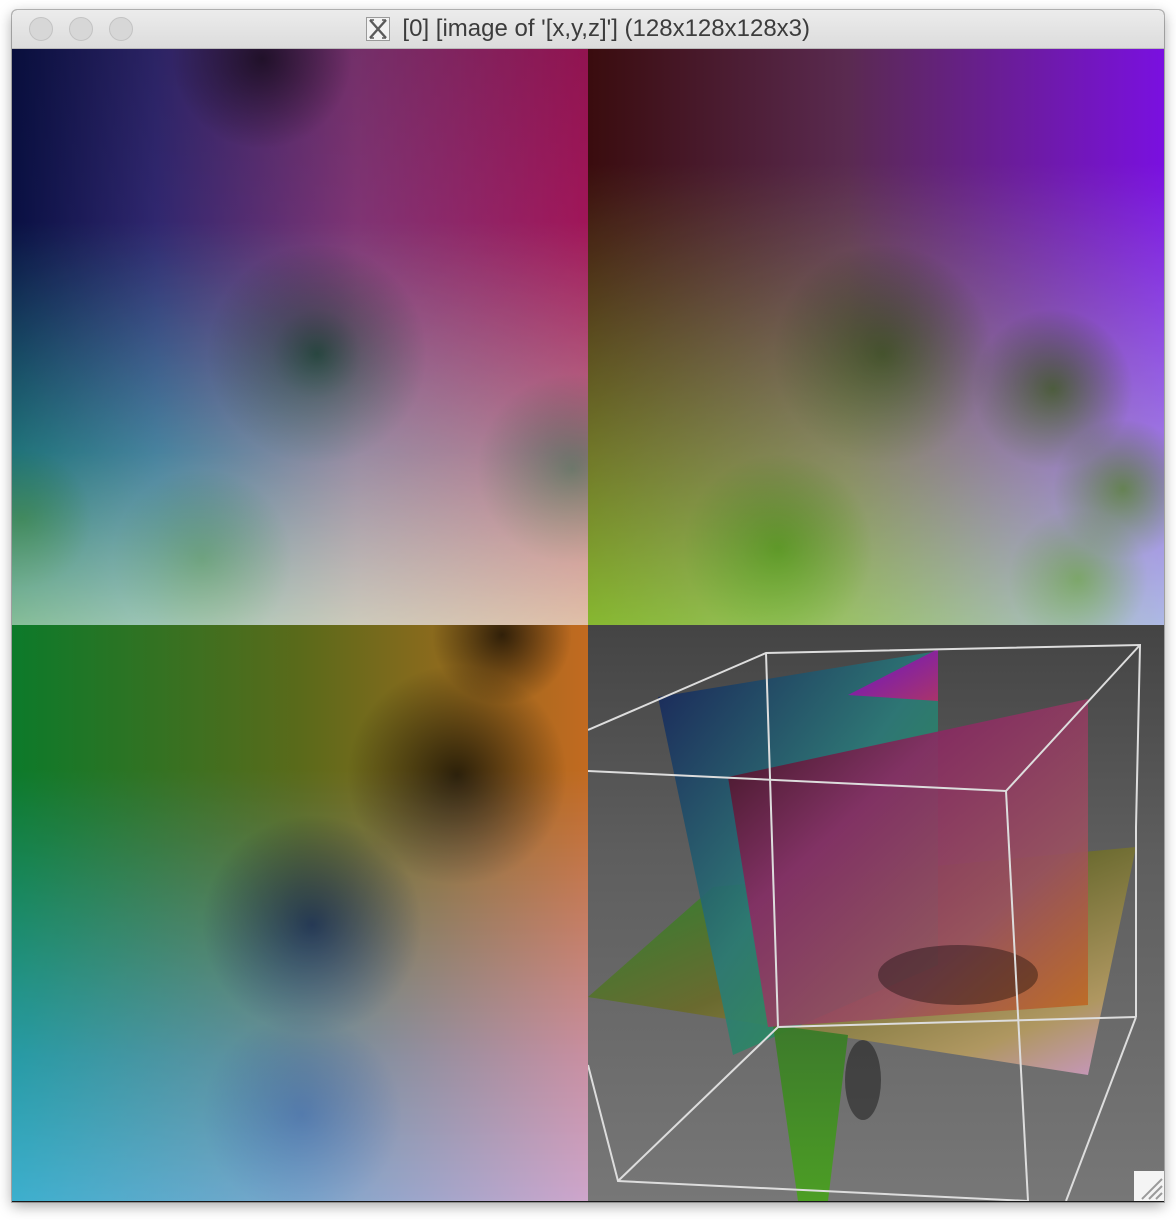  I want to click on resize-grip-icon, so click(1149, 1186).